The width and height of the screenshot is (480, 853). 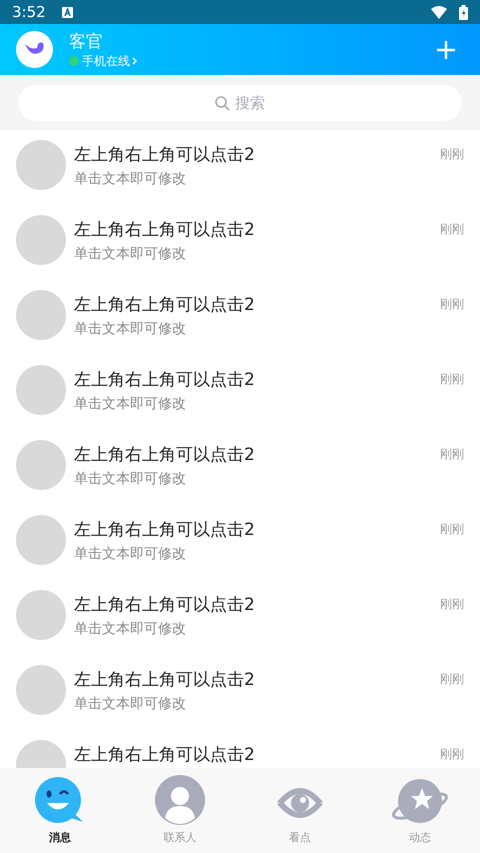 I want to click on user-name: 客官, so click(x=86, y=41).